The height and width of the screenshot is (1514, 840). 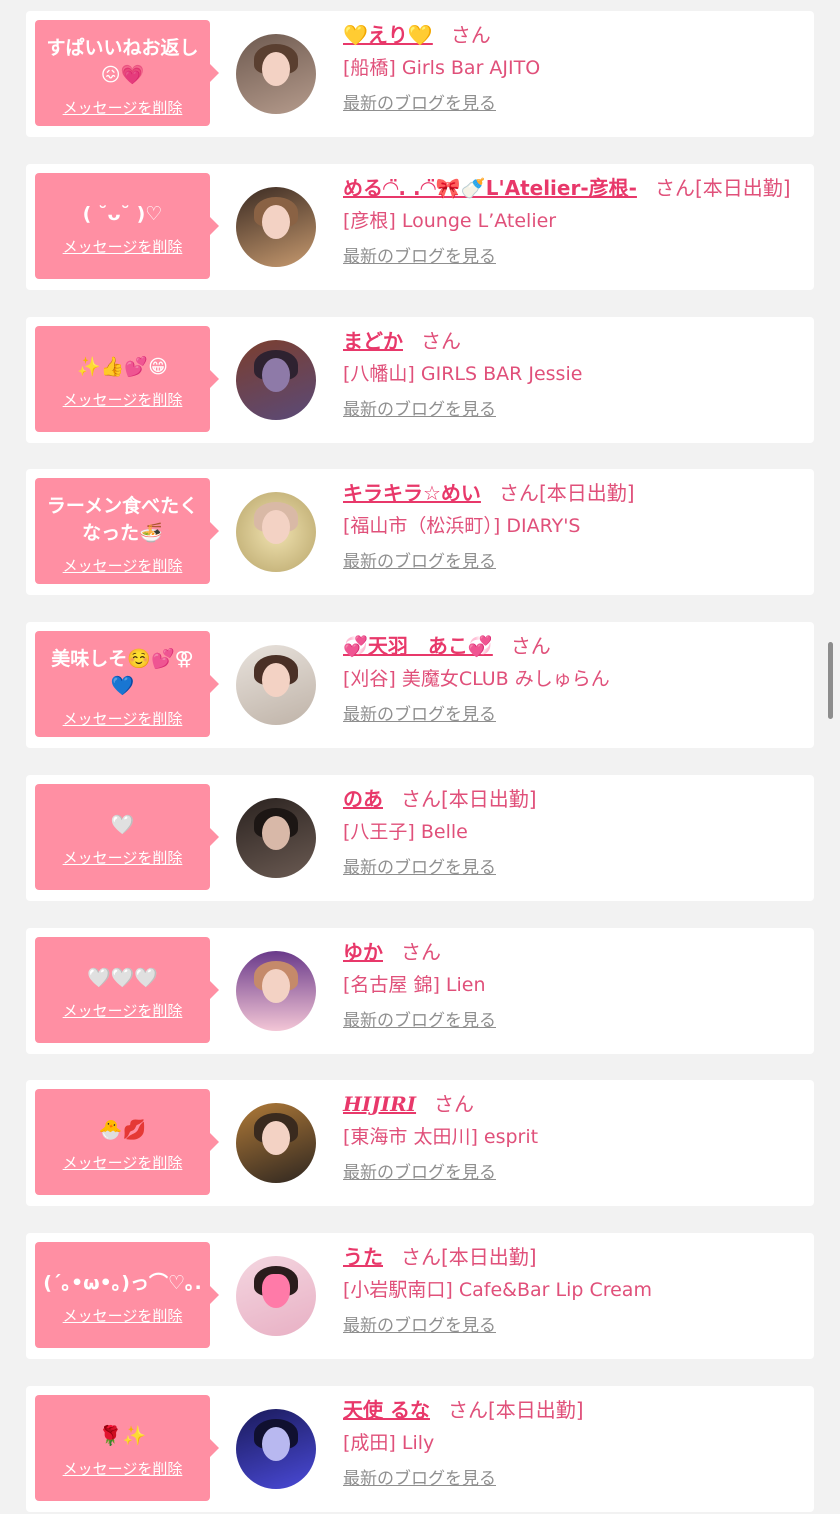 I want to click on shop-name: [名古屋 錦] Lien, so click(x=414, y=985).